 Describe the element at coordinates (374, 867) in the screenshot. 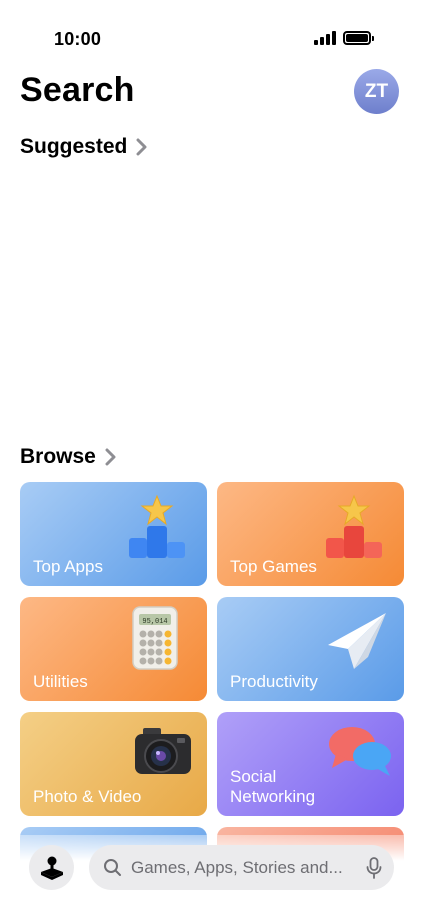

I see `microphone-icon` at that location.